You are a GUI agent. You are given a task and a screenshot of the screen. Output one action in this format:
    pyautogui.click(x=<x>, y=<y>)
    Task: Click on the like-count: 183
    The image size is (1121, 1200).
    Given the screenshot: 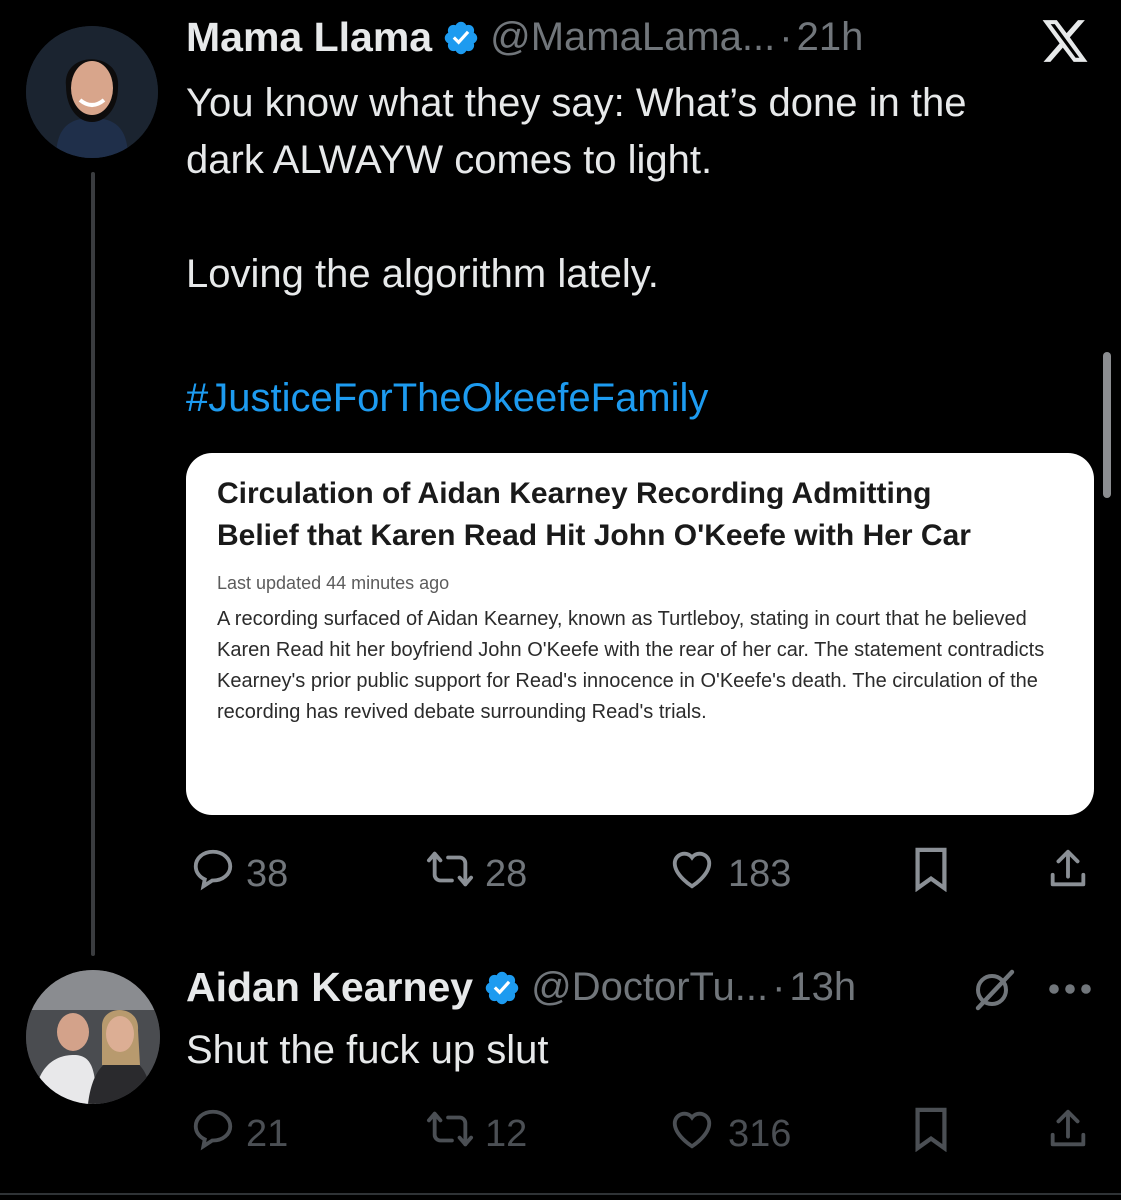 What is the action you would take?
    pyautogui.click(x=760, y=873)
    